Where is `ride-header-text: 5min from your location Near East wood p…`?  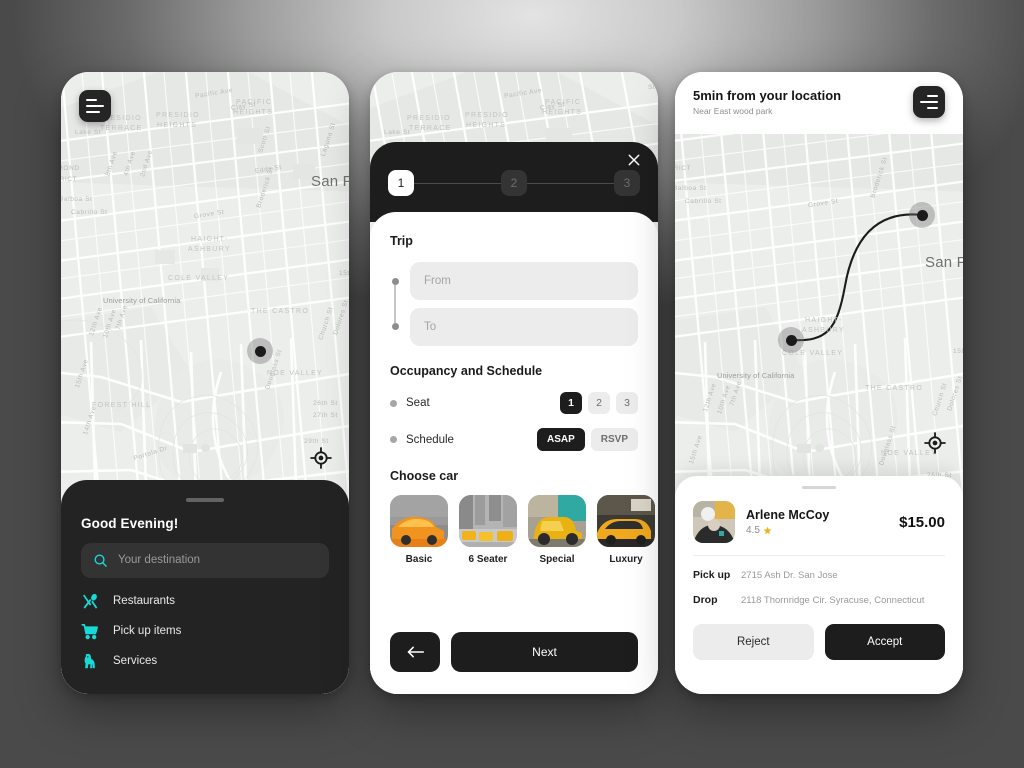
ride-header-text: 5min from your location Near East wood p… is located at coordinates (767, 102).